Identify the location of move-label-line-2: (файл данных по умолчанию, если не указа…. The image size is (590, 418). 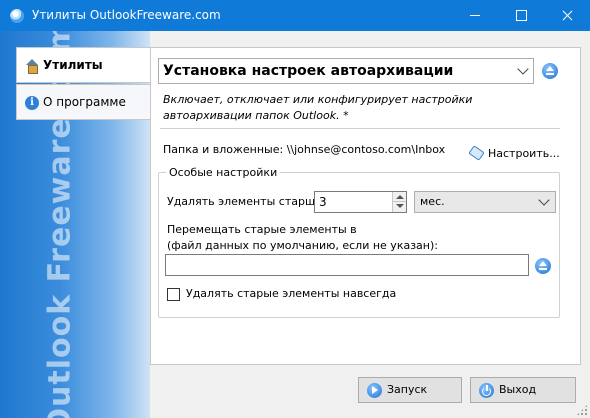
(302, 245).